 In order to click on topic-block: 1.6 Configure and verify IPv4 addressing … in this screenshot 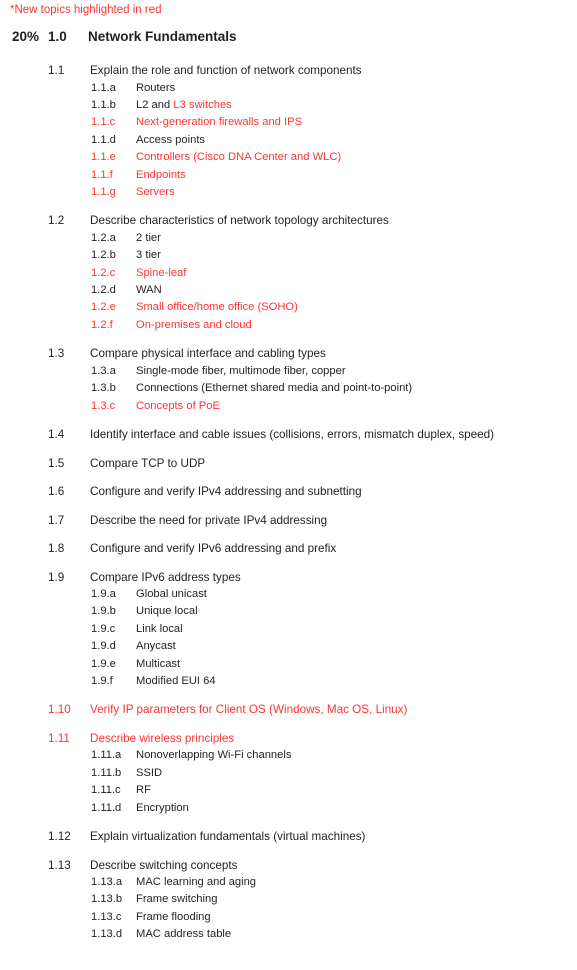, I will do `click(288, 492)`.